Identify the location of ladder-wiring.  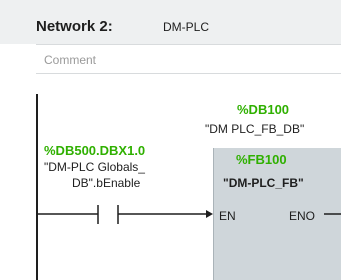
(189, 214).